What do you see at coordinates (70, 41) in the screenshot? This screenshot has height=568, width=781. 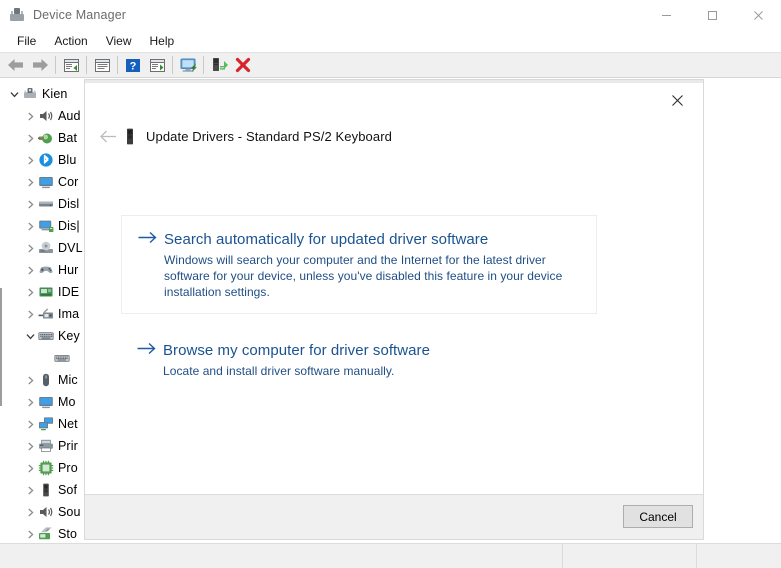 I see `menu-action: Action` at bounding box center [70, 41].